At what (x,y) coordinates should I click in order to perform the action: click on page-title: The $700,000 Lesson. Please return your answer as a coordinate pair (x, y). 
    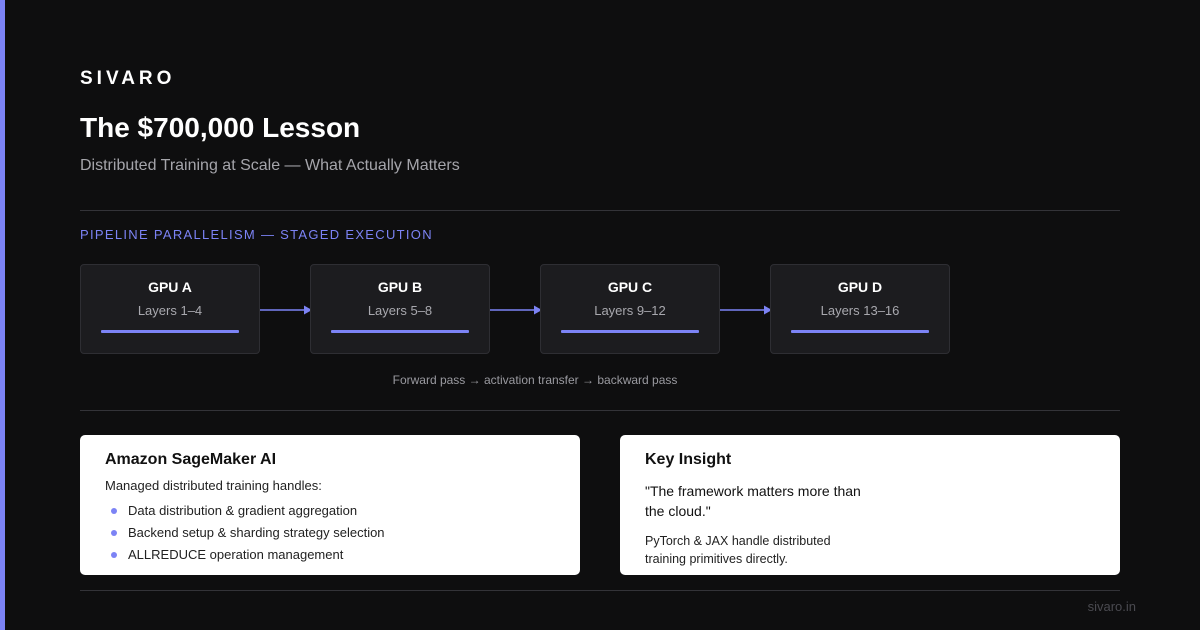
    Looking at the image, I should click on (220, 127).